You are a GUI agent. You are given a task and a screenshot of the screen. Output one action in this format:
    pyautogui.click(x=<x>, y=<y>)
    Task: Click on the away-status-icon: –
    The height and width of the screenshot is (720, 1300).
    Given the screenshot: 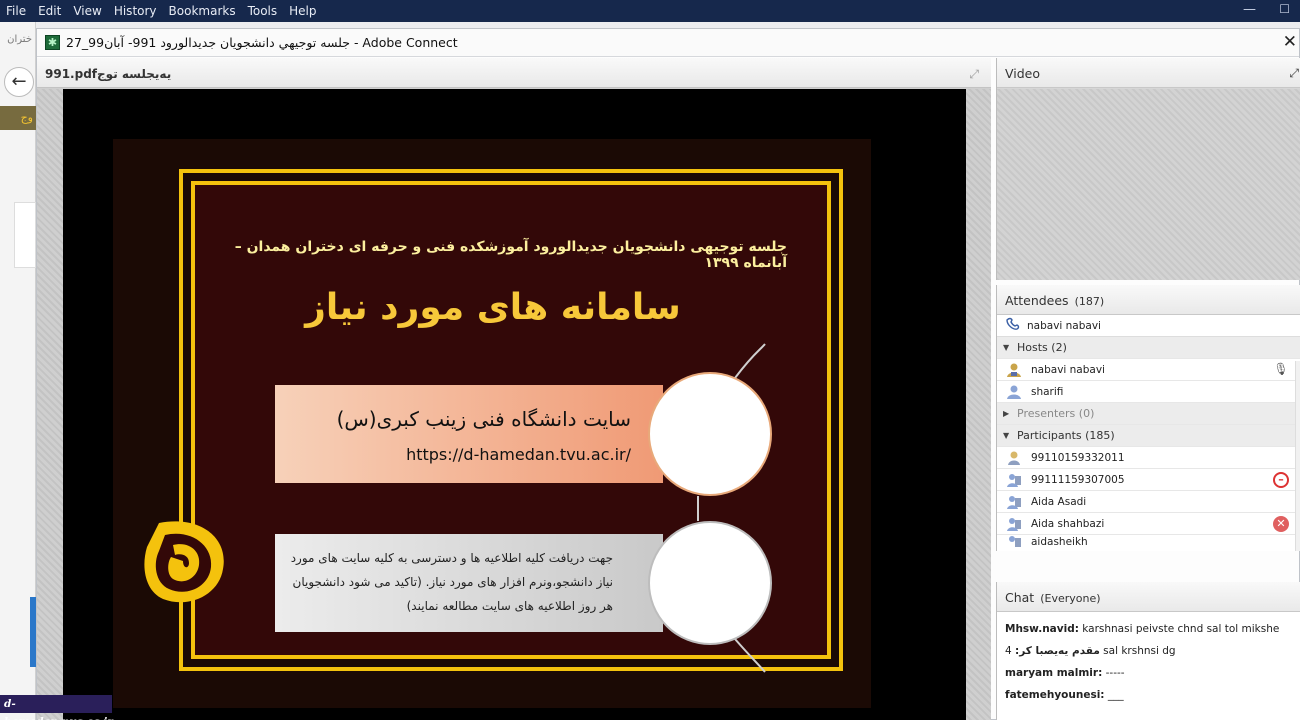 What is the action you would take?
    pyautogui.click(x=1281, y=480)
    